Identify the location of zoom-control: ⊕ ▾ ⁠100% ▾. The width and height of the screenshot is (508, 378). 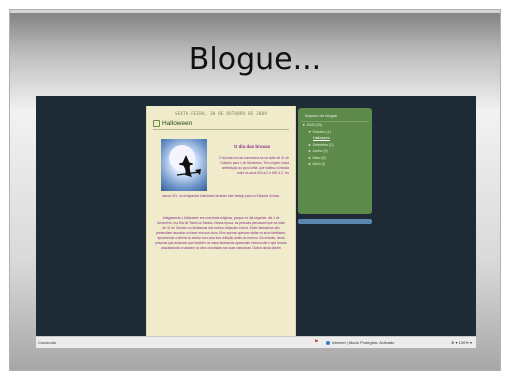
(461, 342).